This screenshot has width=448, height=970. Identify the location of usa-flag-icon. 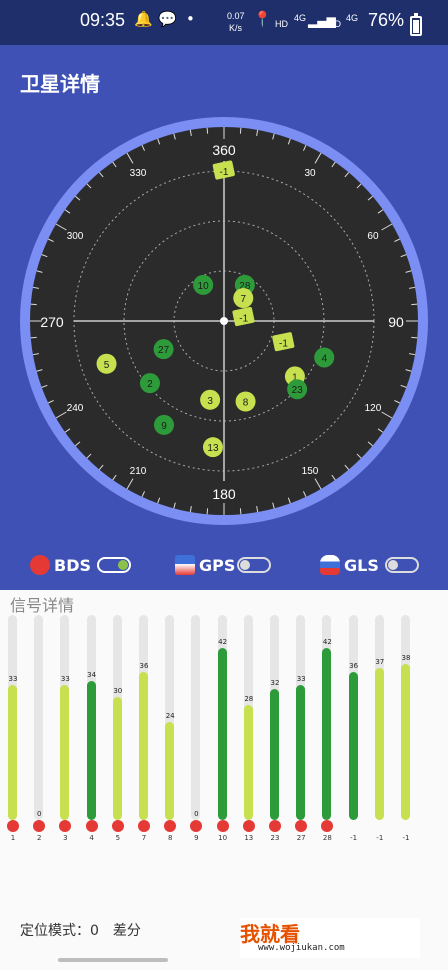
(185, 565).